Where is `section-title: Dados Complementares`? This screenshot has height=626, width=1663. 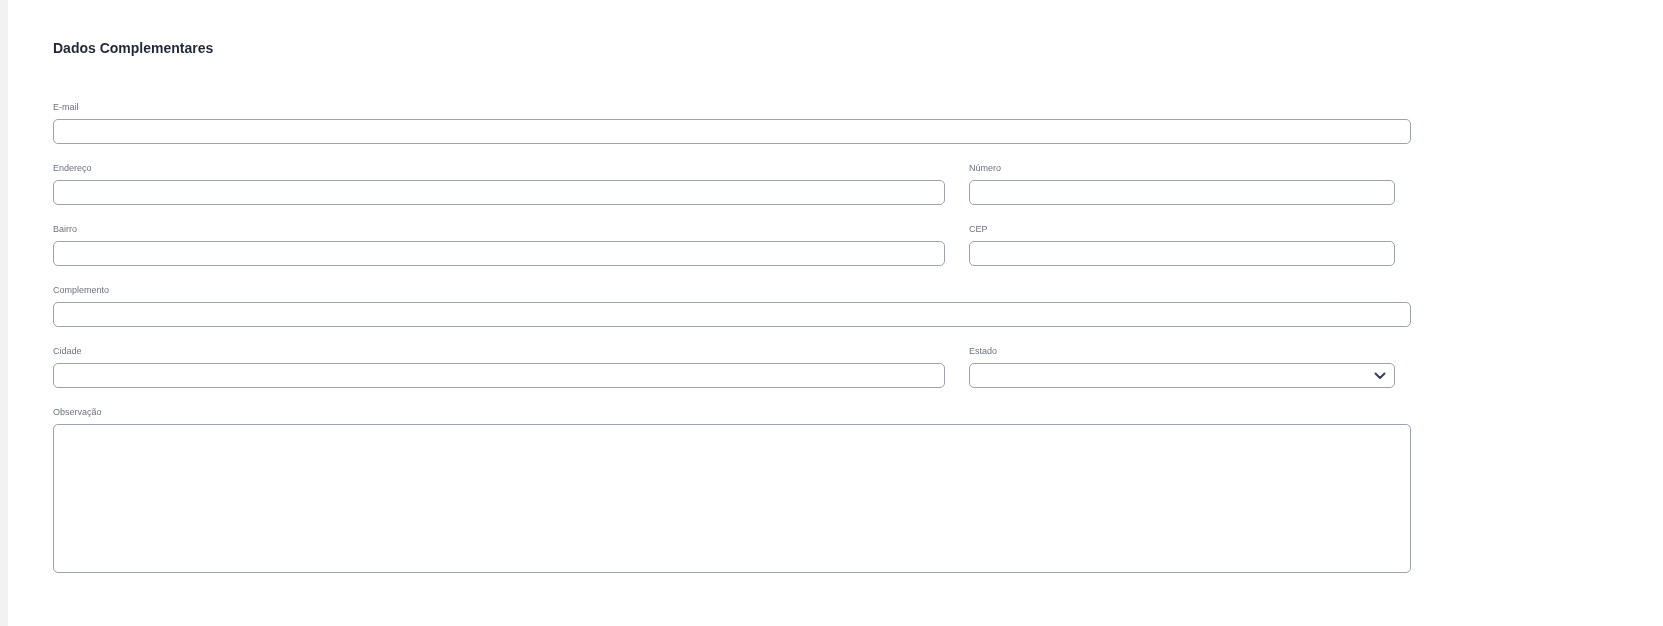 section-title: Dados Complementares is located at coordinates (134, 48).